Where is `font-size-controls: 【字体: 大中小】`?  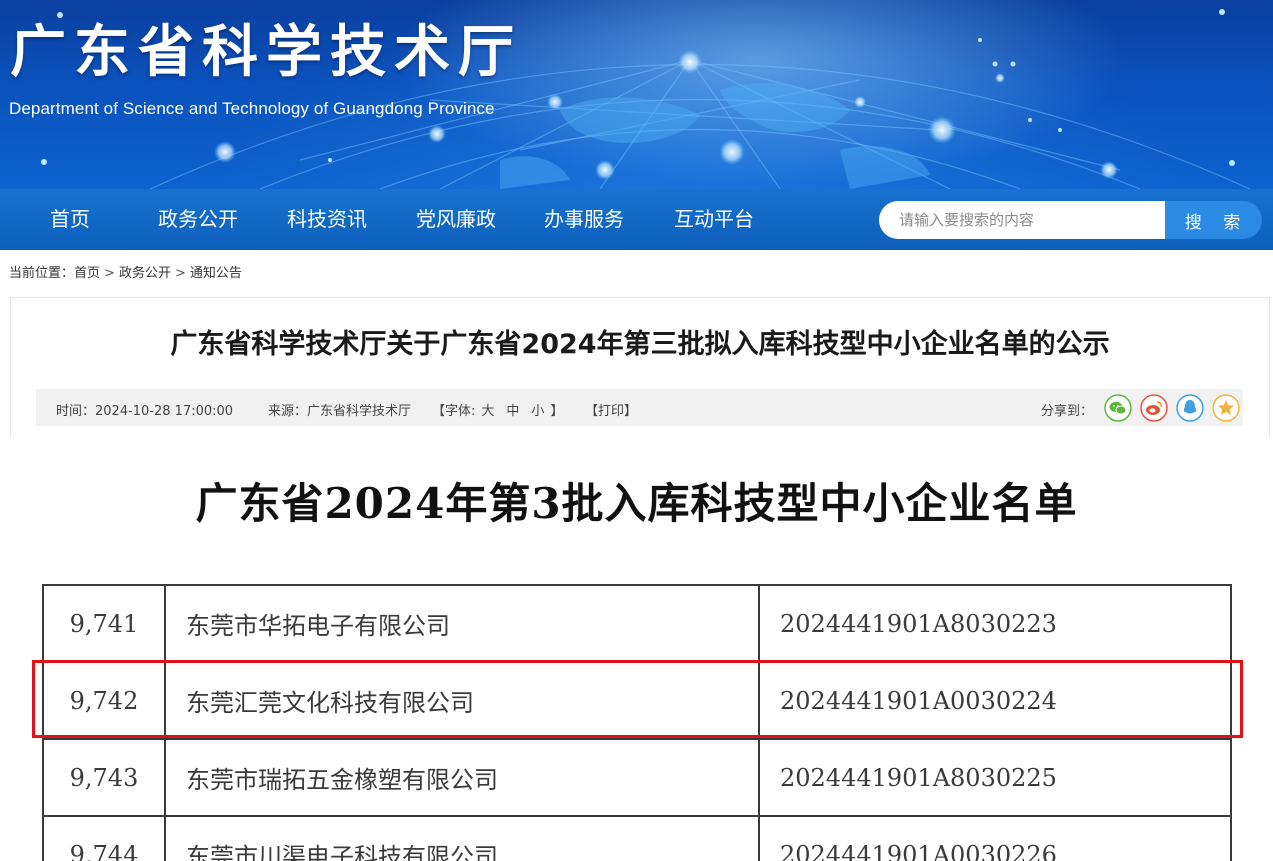 font-size-controls: 【字体: 大中小】 is located at coordinates (497, 409).